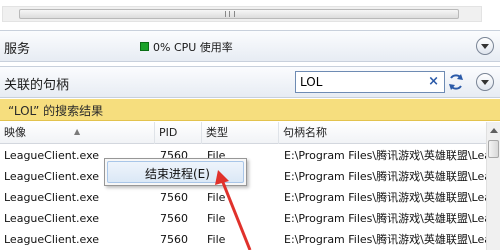  Describe the element at coordinates (250, 46) in the screenshot. I see `services-section-header: 服务 0% CPU 使用率` at that location.